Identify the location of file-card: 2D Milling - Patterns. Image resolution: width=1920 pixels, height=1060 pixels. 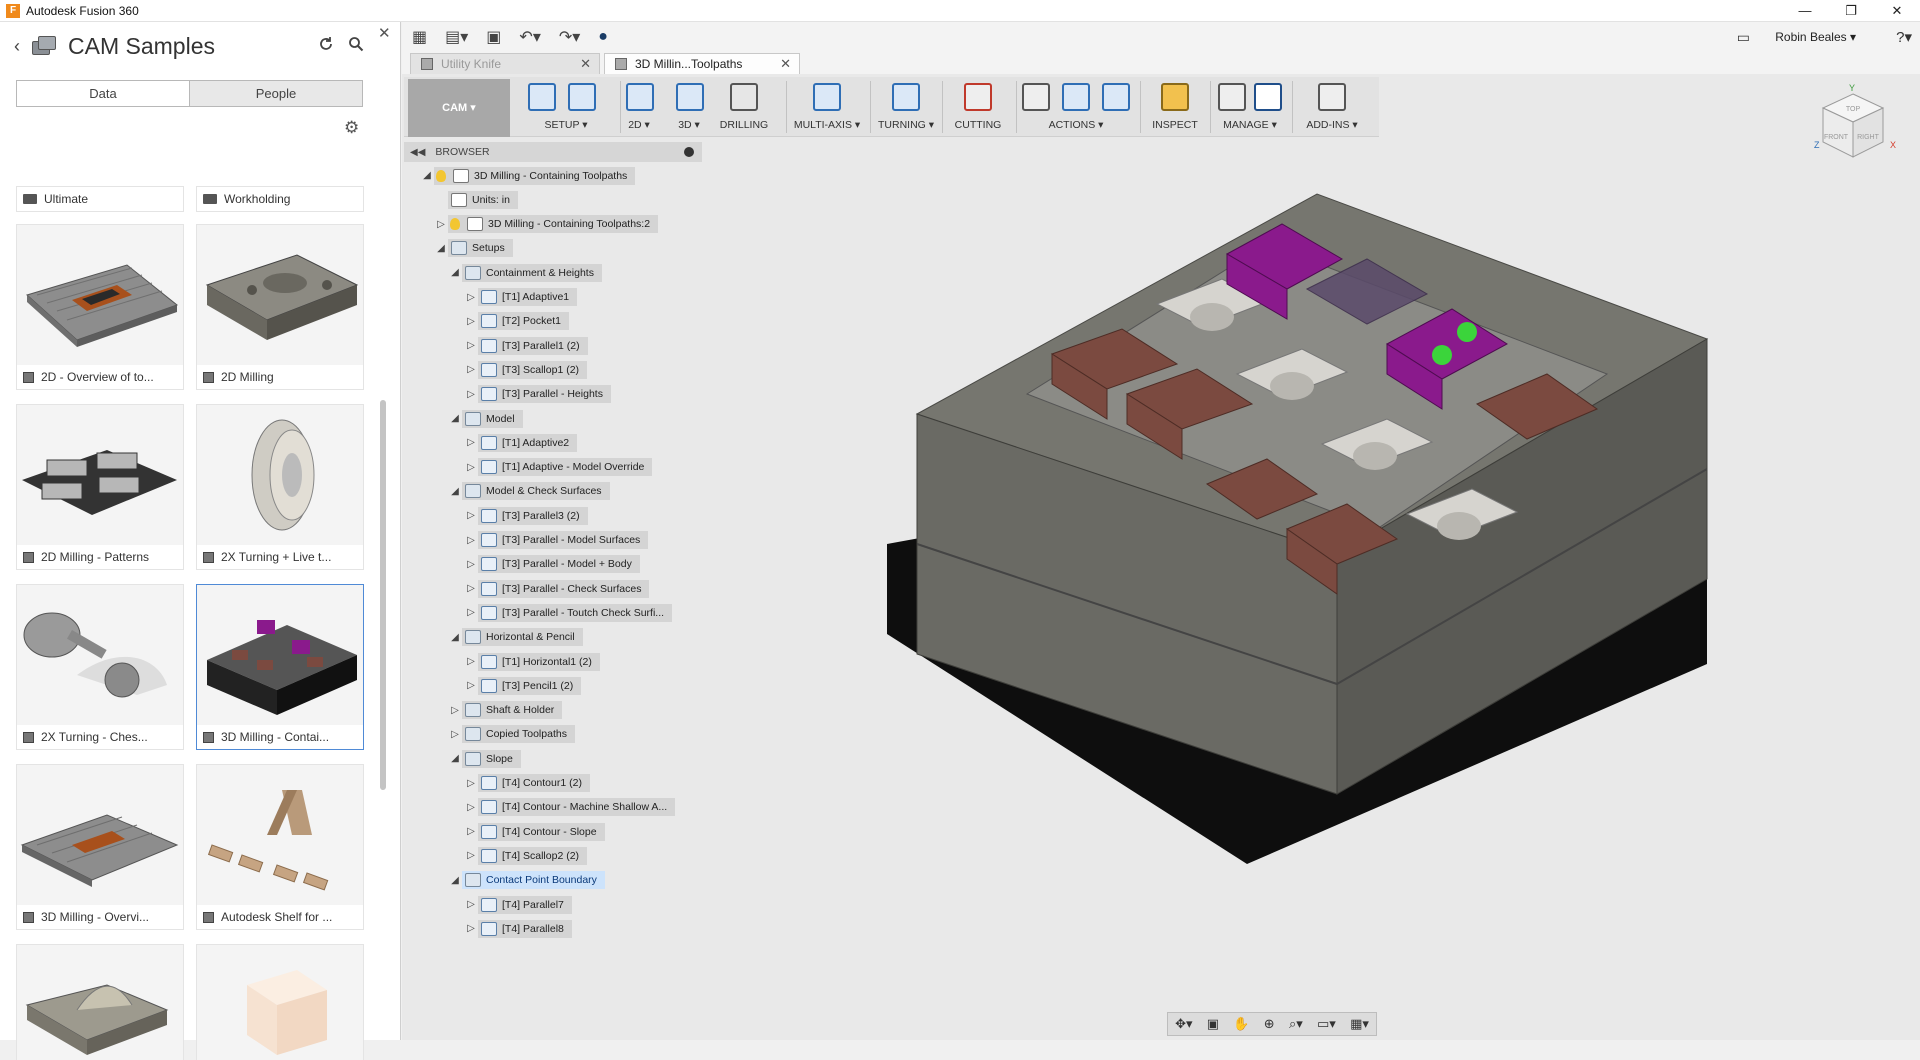
(100, 487).